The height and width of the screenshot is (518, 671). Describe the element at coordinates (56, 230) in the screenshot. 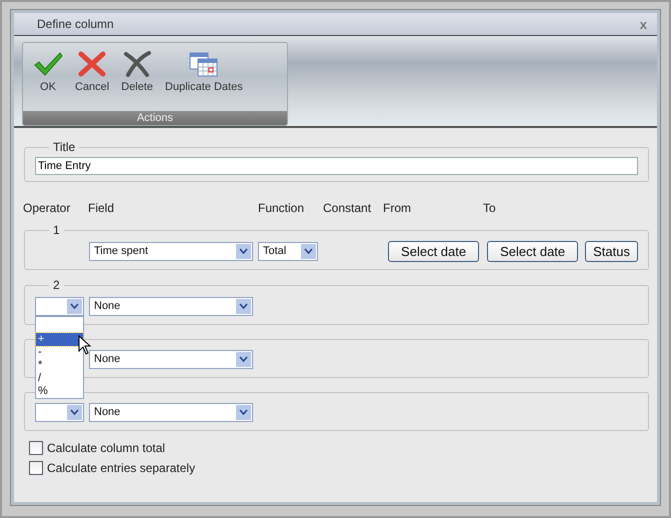

I see `group-label: 1` at that location.